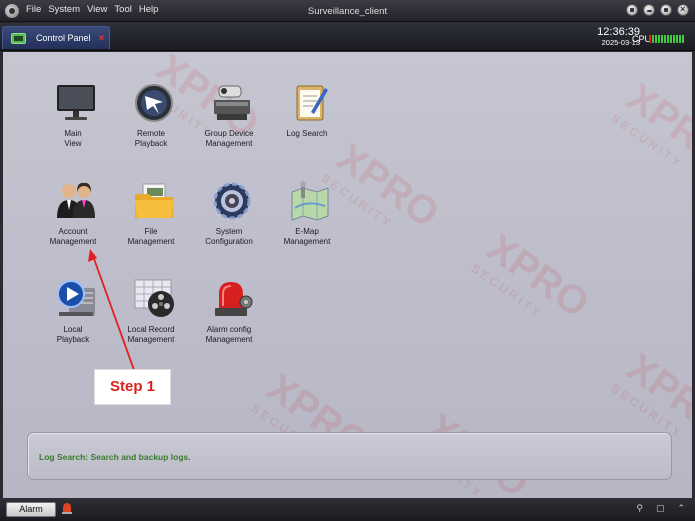 The width and height of the screenshot is (695, 521). Describe the element at coordinates (347, 509) in the screenshot. I see `status-bar: Alarm ⚲ ▢ ⌃` at that location.